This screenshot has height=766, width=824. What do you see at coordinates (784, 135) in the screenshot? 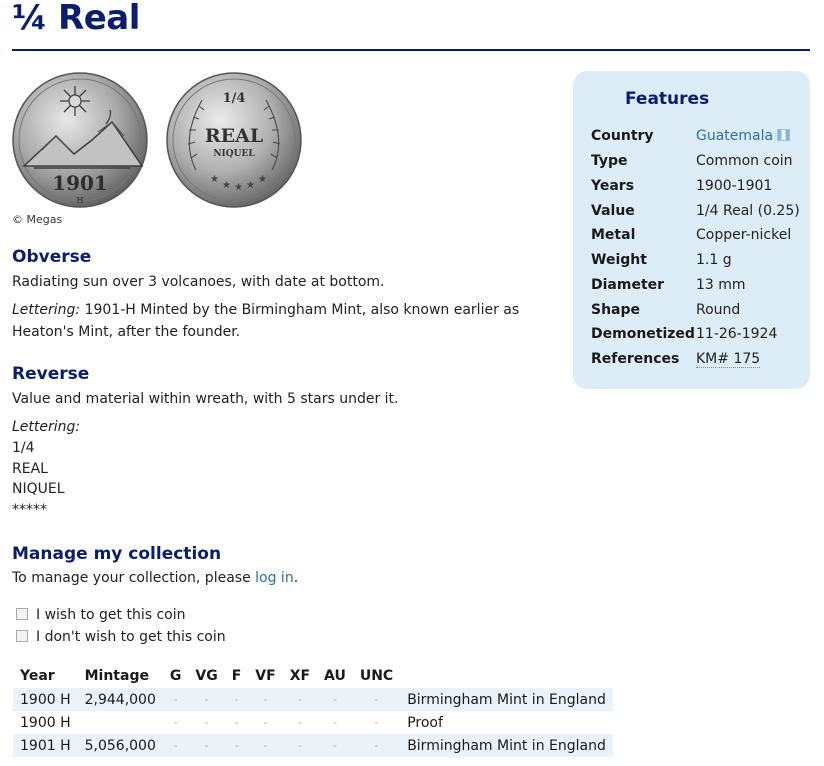
I see `guatemala-flag-icon` at bounding box center [784, 135].